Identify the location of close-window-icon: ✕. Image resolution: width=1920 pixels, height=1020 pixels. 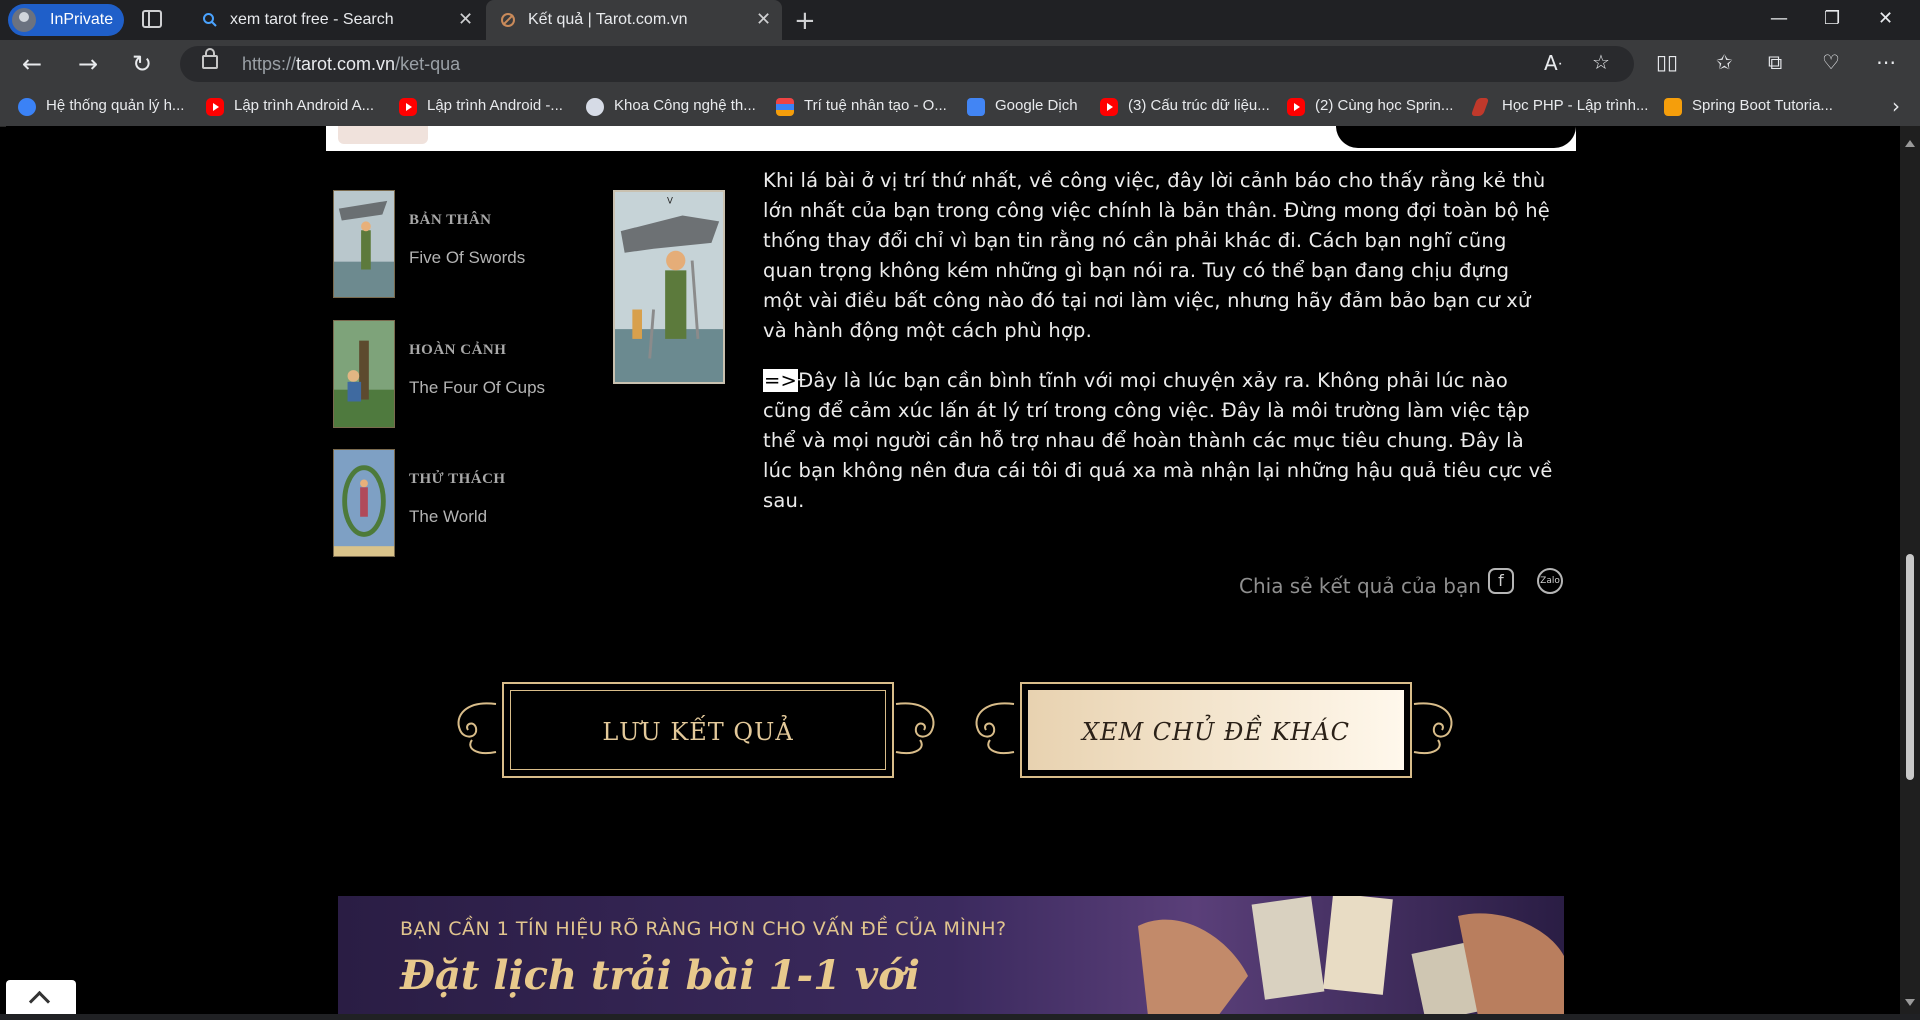
(1885, 18).